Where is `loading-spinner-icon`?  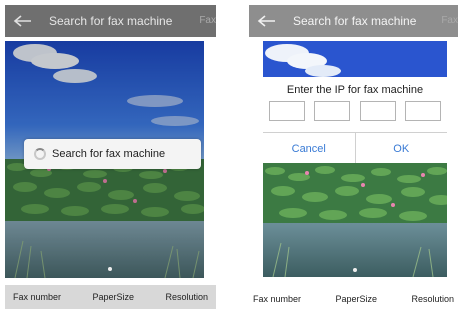 loading-spinner-icon is located at coordinates (40, 154).